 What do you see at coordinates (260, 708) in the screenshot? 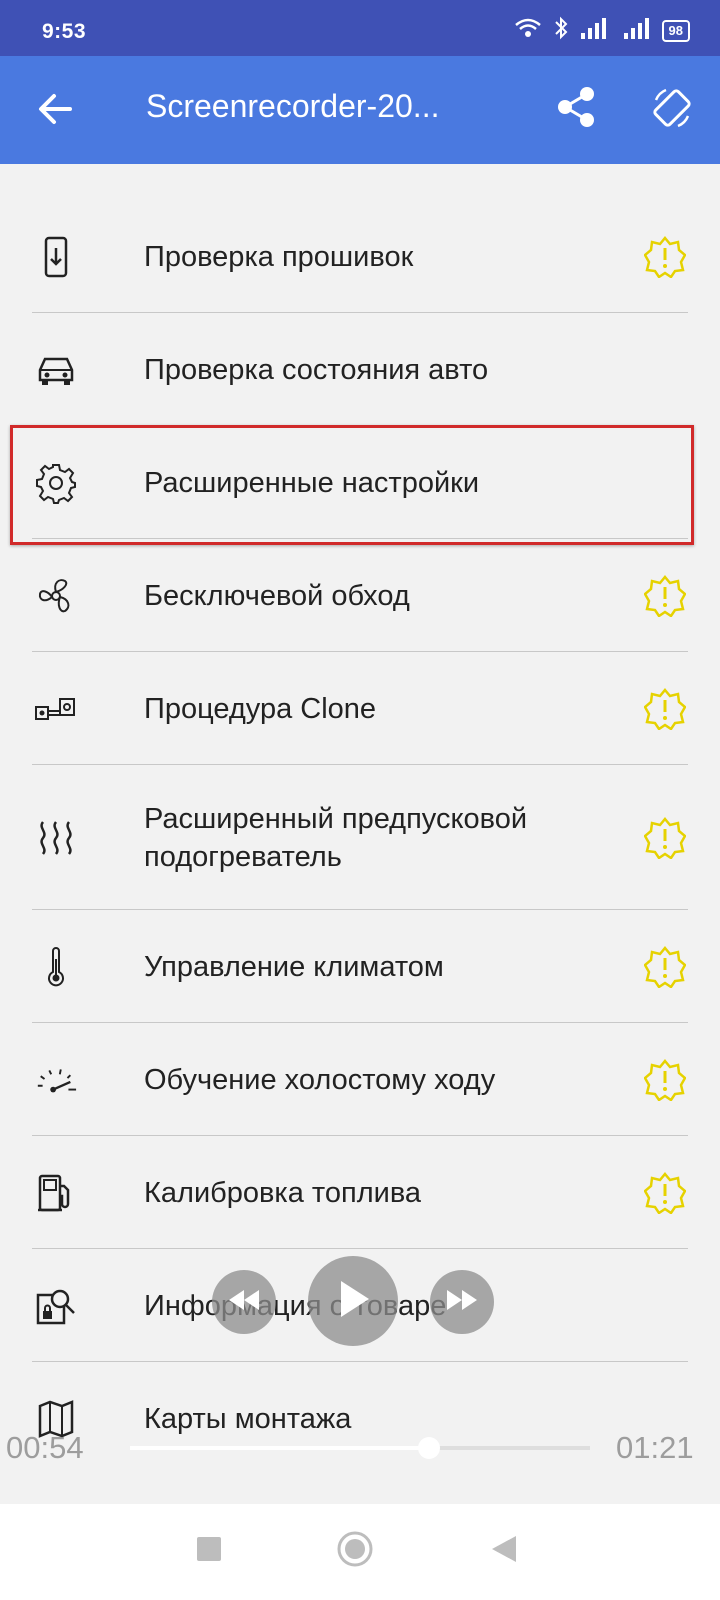
I see `menu-item-label: Процедура Clone` at bounding box center [260, 708].